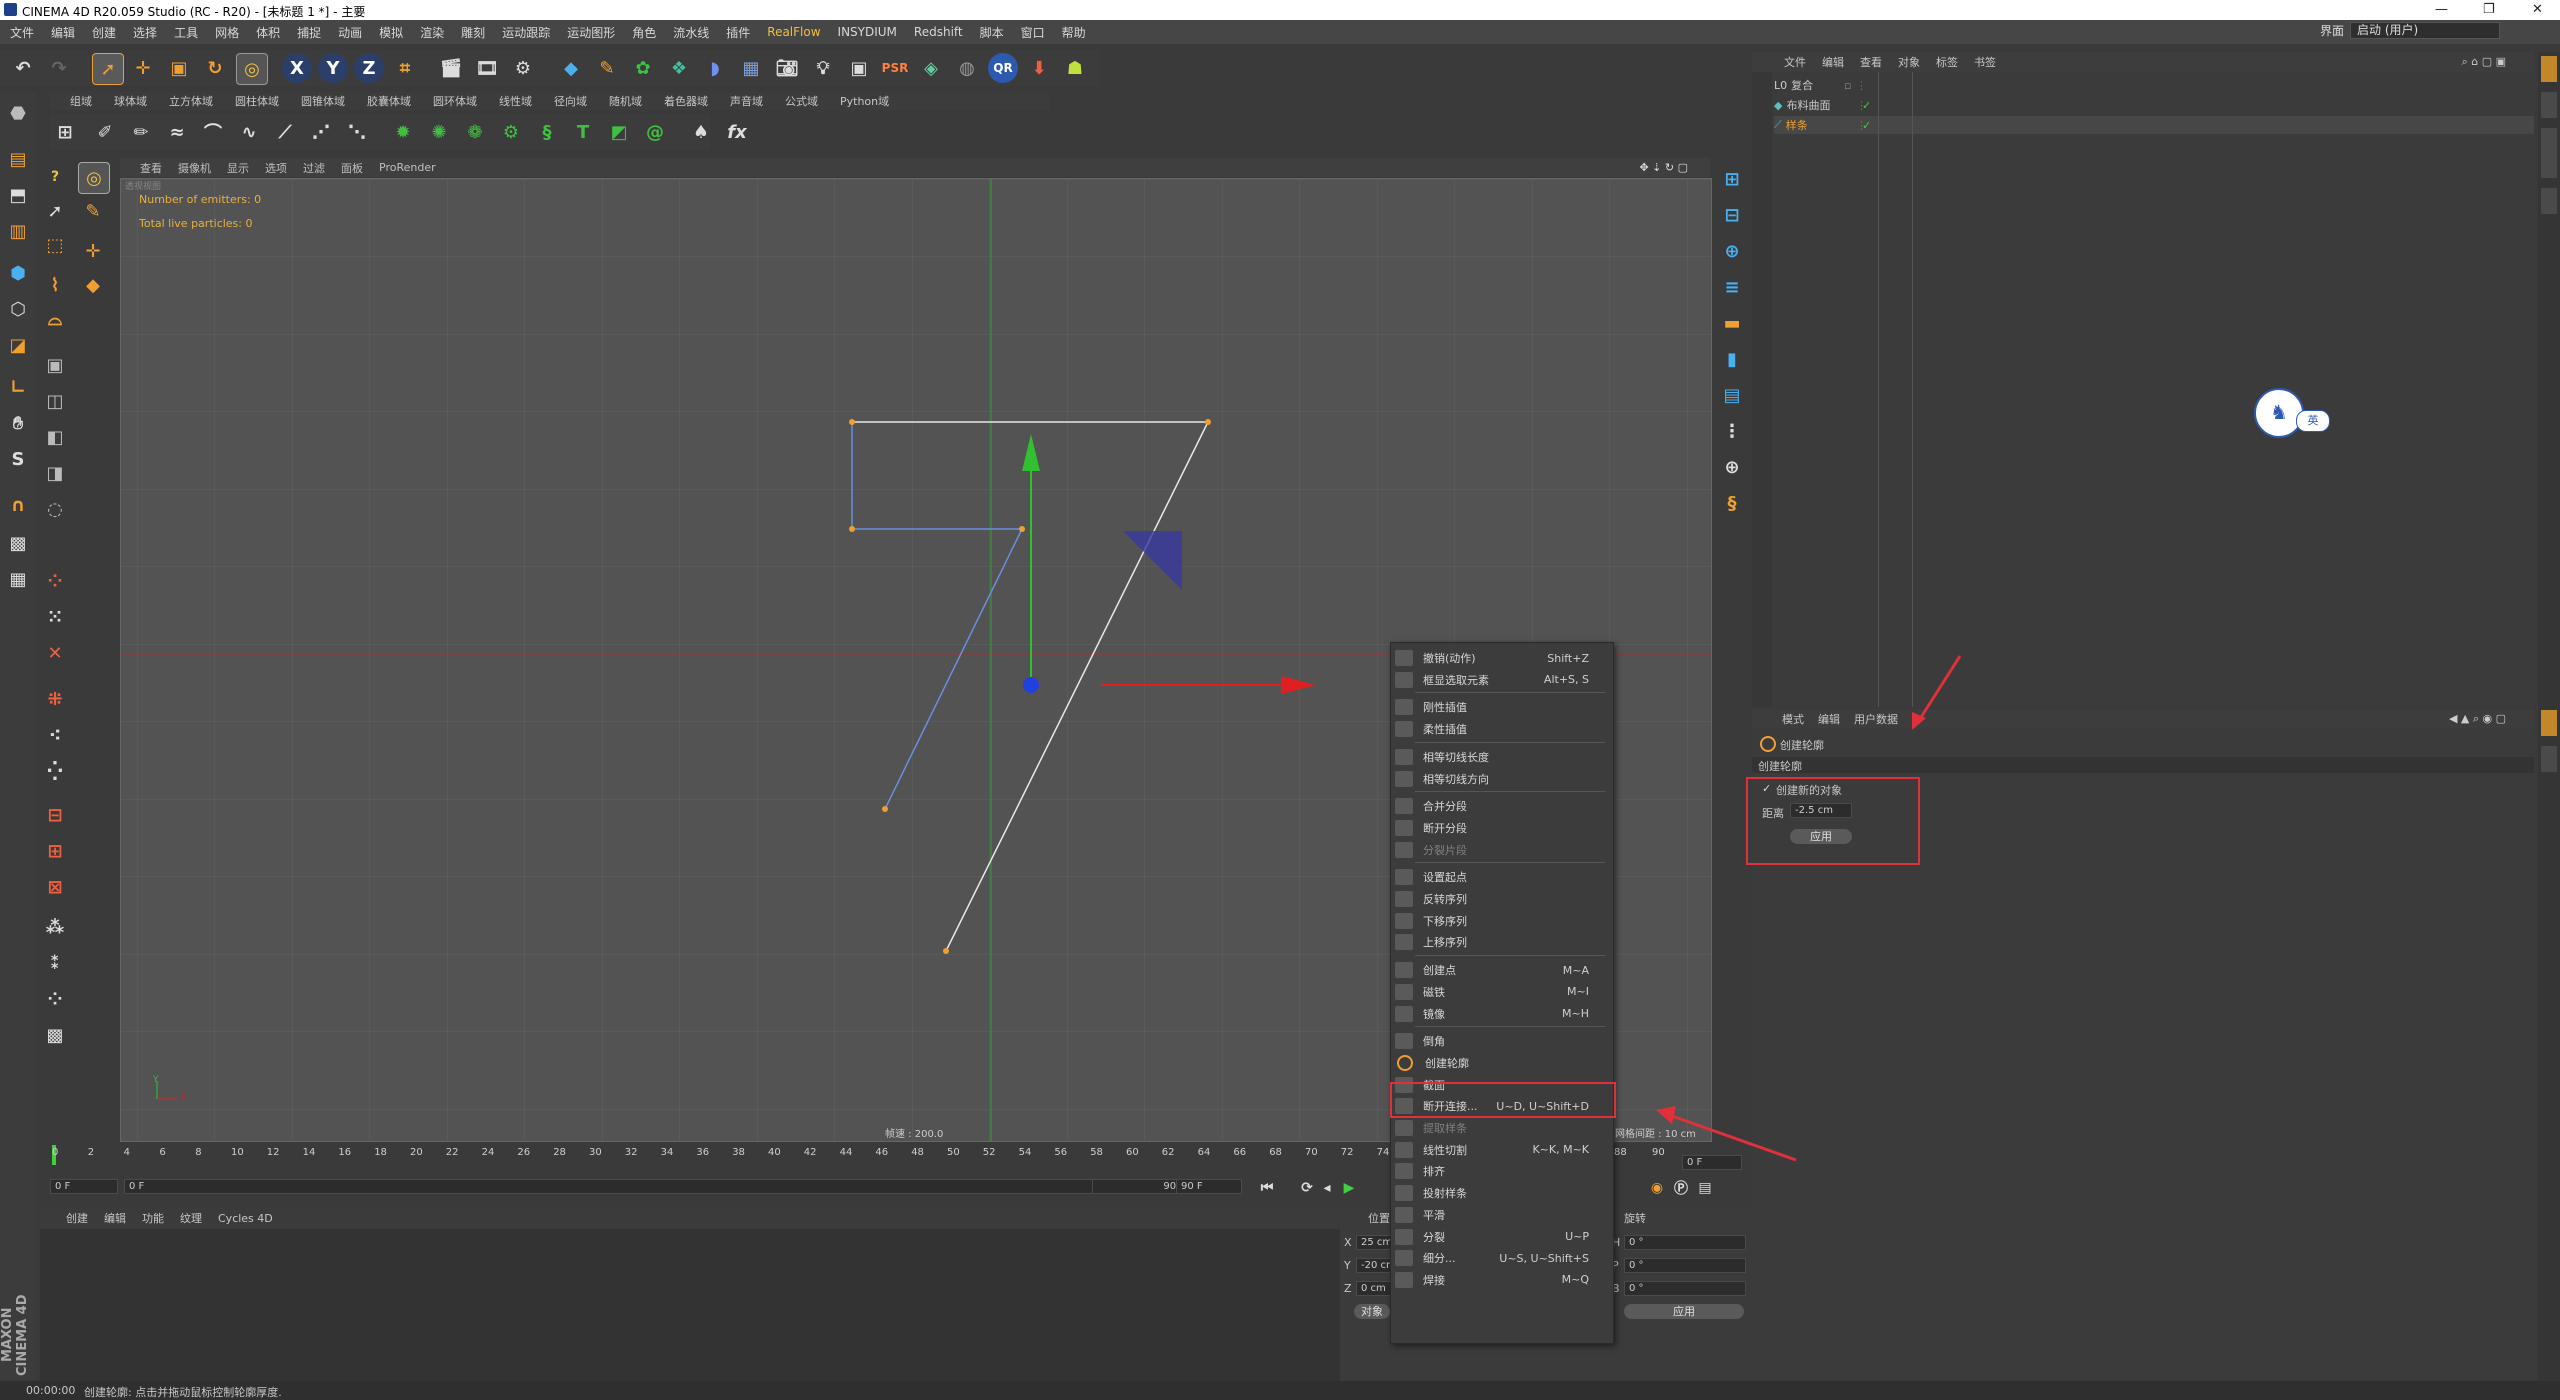 The image size is (2560, 1400). I want to click on mat-menu-texture: 纹理, so click(191, 1218).